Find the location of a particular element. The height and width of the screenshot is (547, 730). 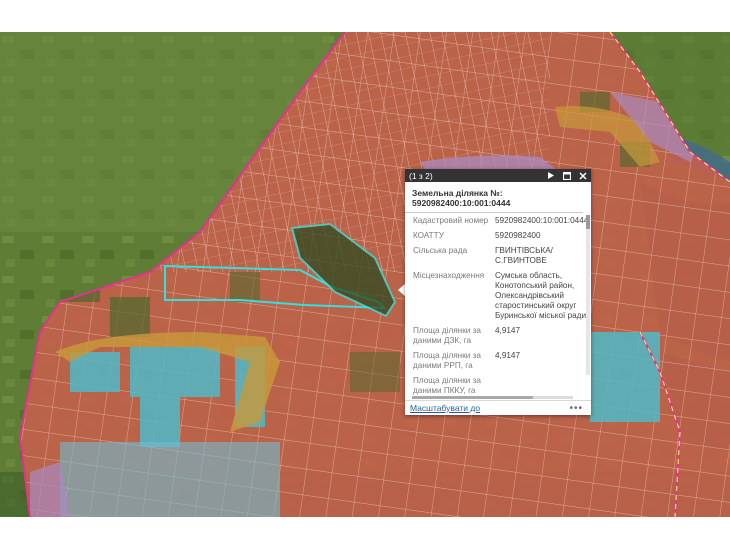

more-icon: ••• is located at coordinates (576, 408).